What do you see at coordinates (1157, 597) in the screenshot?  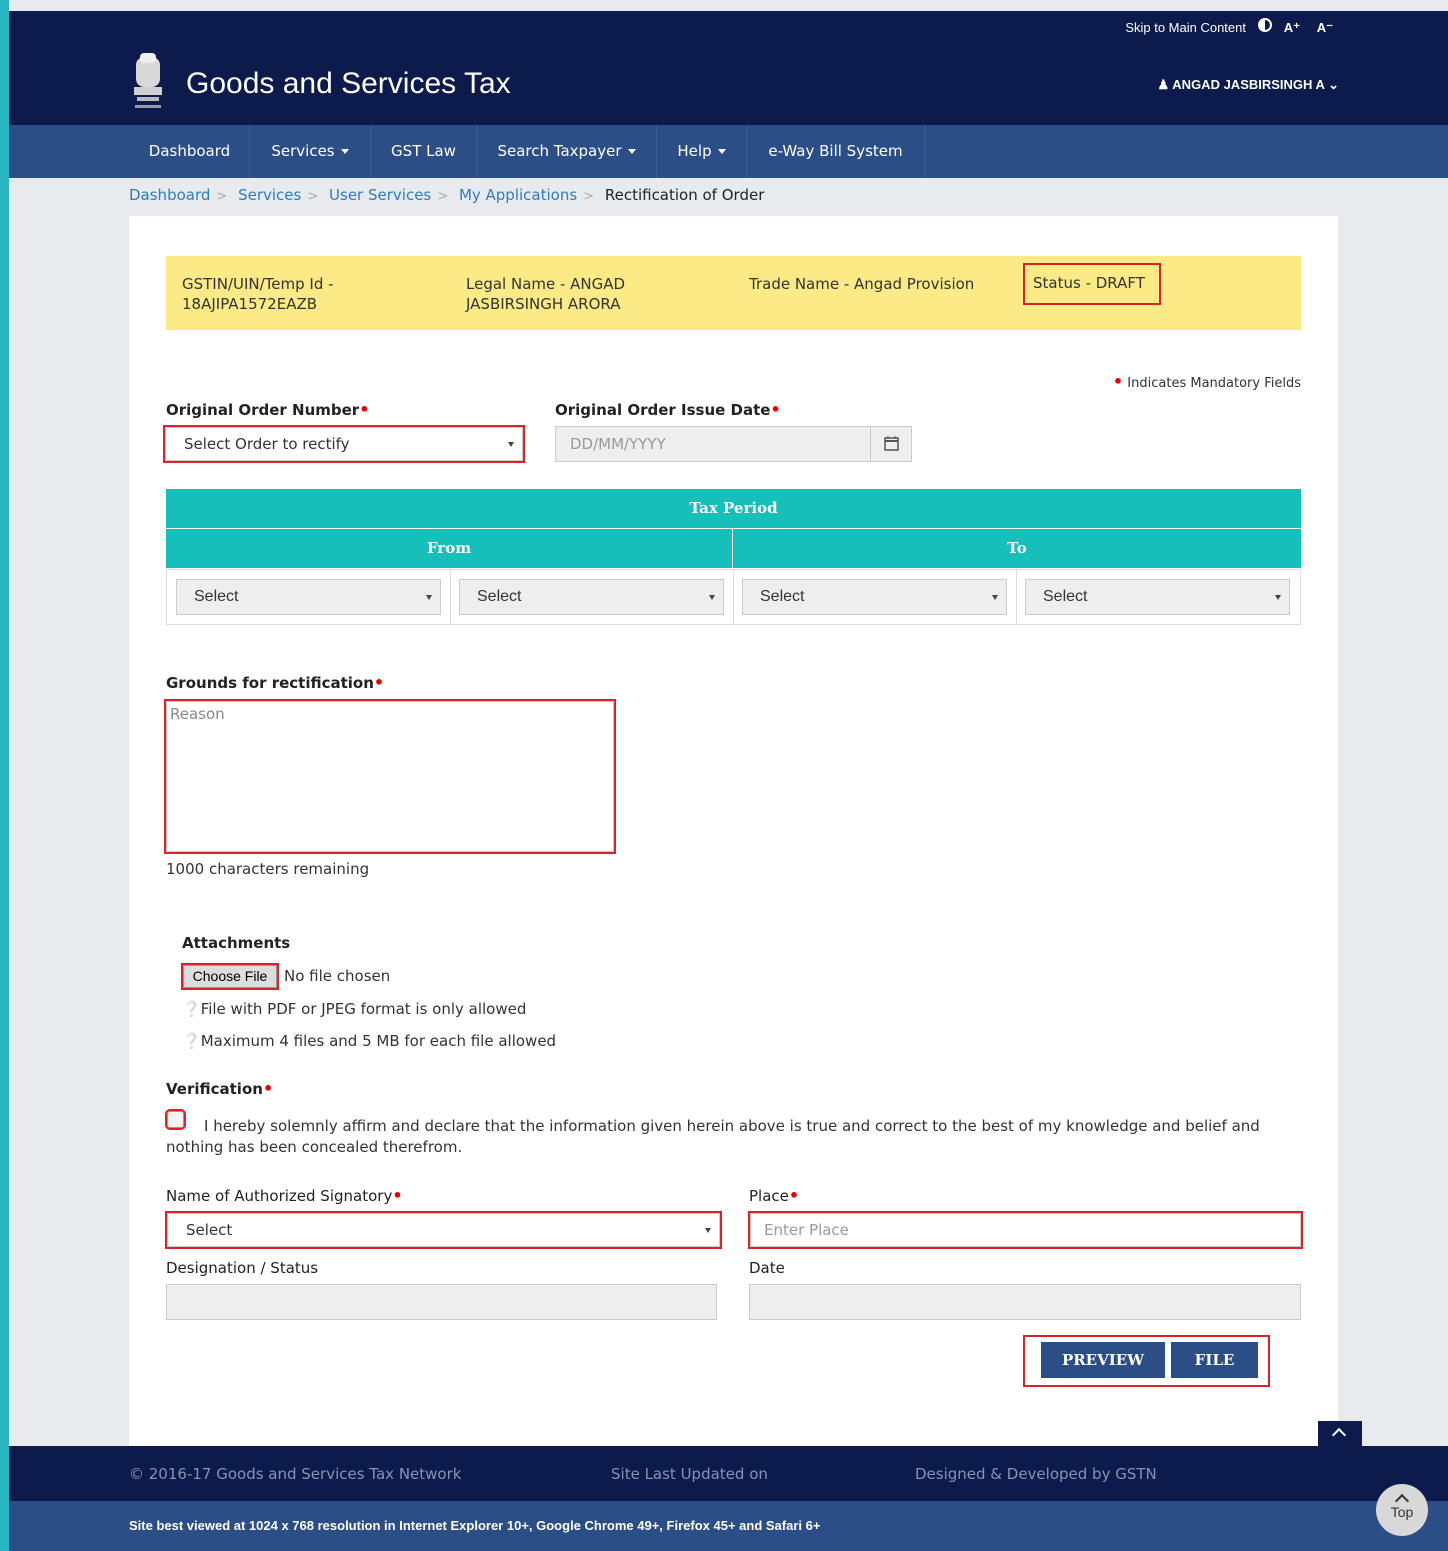 I see `to-year-select: Select` at bounding box center [1157, 597].